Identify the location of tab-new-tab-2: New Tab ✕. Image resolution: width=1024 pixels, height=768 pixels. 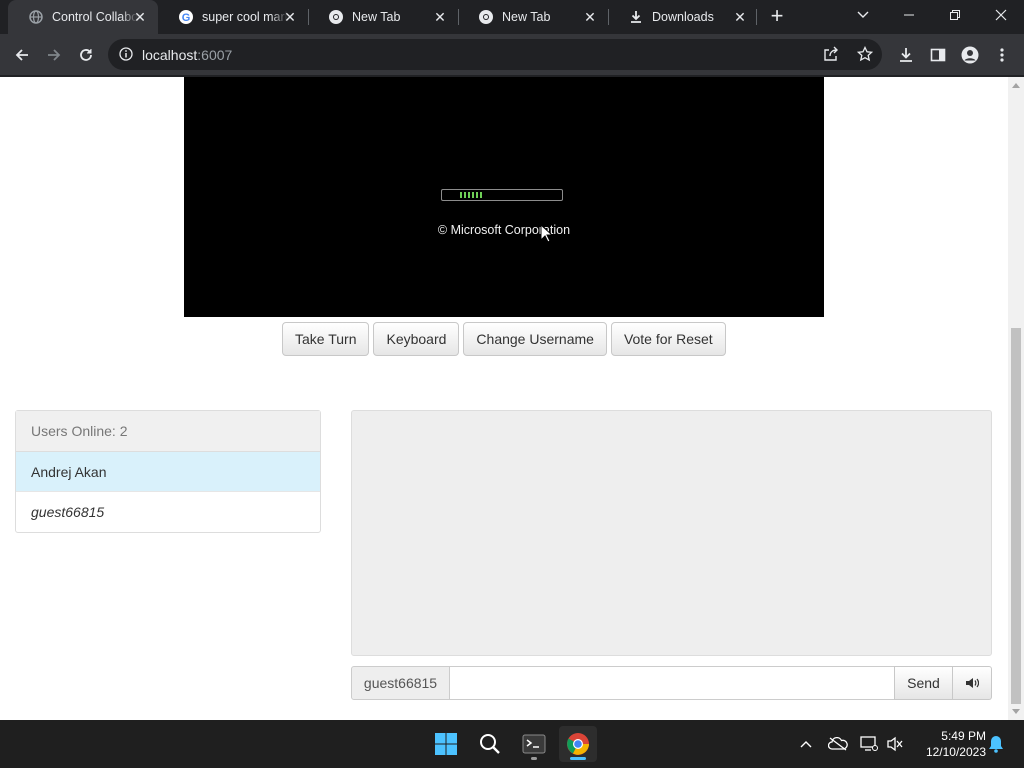
(533, 17).